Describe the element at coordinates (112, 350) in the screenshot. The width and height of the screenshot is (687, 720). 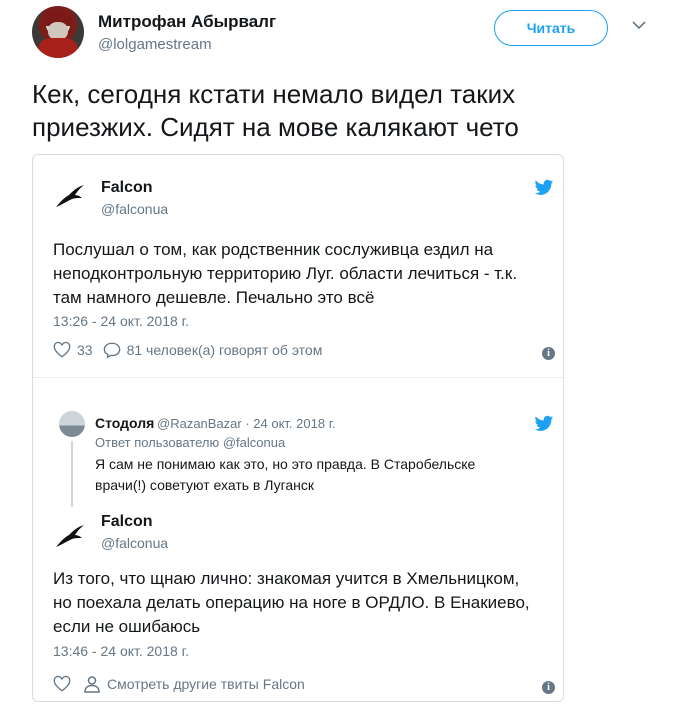
I see `reply-bubble-icon` at that location.